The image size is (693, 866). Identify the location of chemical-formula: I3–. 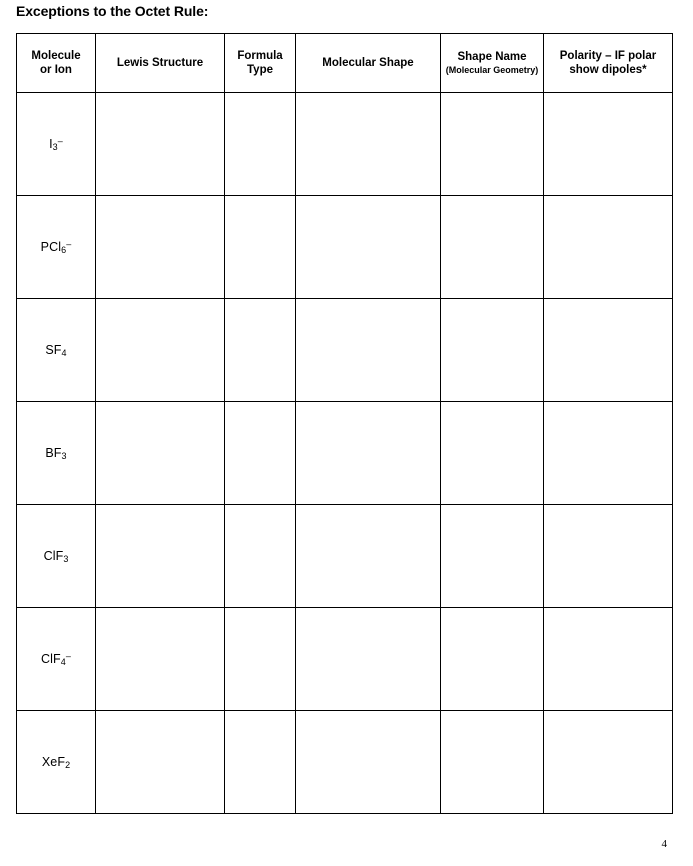
(56, 143).